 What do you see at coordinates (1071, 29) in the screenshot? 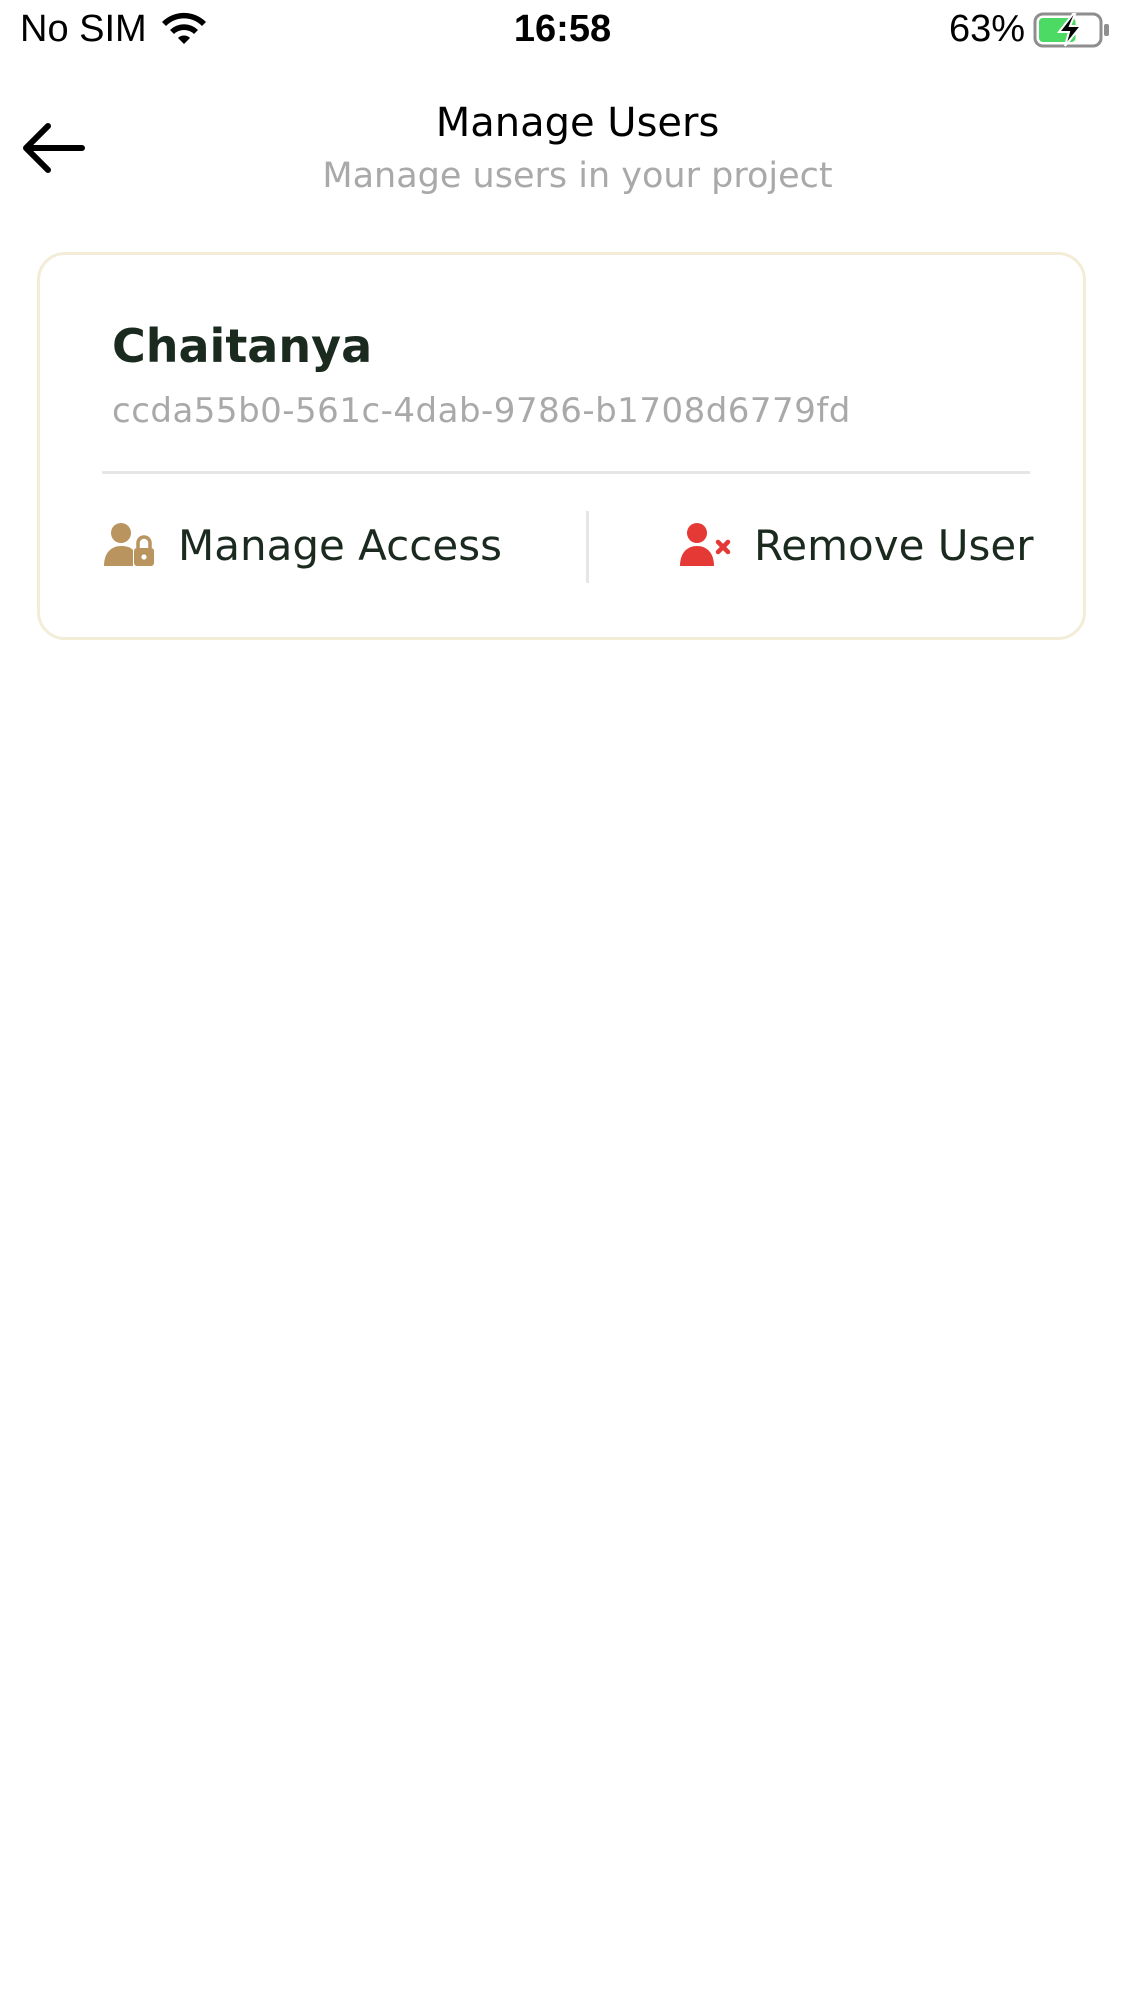
I see `battery-charging-icon` at bounding box center [1071, 29].